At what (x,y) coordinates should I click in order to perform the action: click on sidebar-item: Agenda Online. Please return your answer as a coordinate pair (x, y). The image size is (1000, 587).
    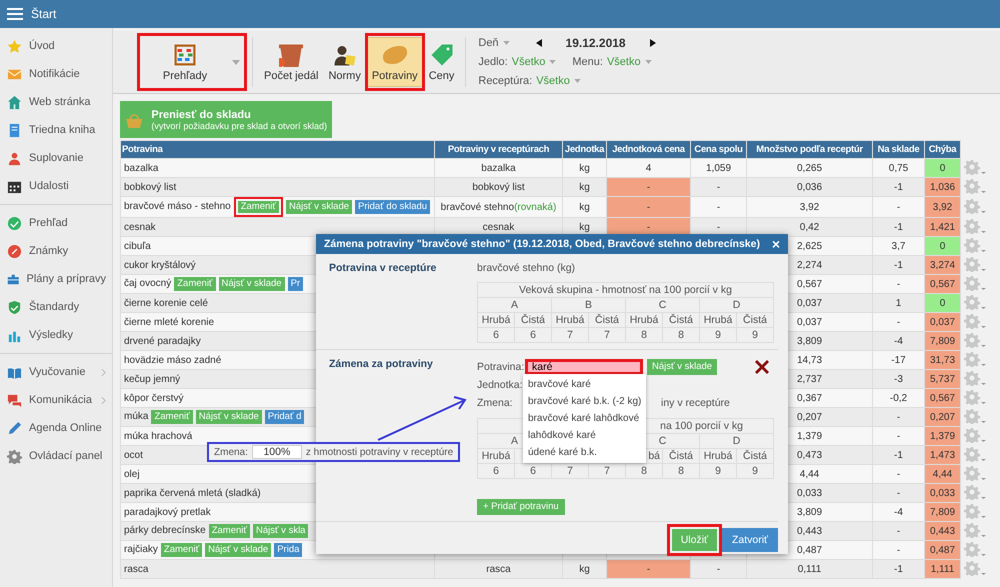
    Looking at the image, I should click on (56, 428).